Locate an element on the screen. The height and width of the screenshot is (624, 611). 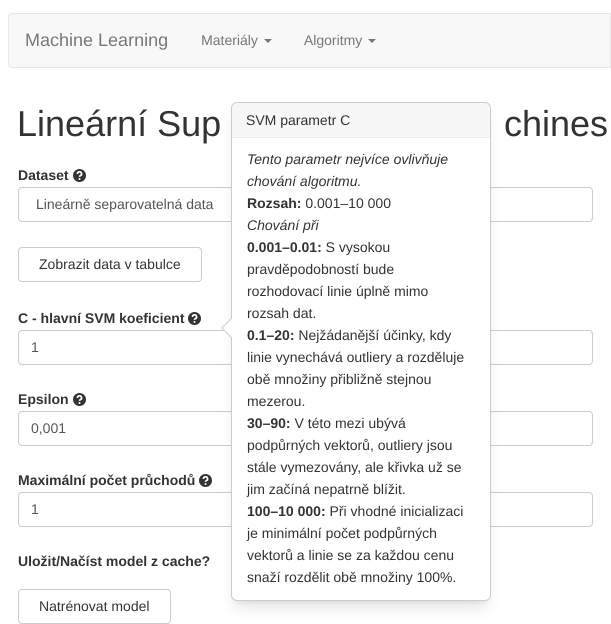
popover-text: 100–10 000: Při vhodné inicializaci je minimální počet podpůrných vektorů a linie se za každou cenu snaží rozdělit obě množiny 100%. is located at coordinates (355, 544).